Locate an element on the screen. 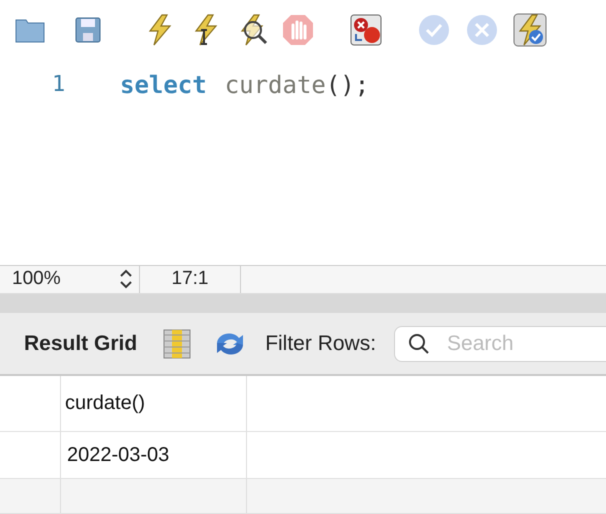 The image size is (606, 514). code-line: select curdate(); is located at coordinates (245, 84).